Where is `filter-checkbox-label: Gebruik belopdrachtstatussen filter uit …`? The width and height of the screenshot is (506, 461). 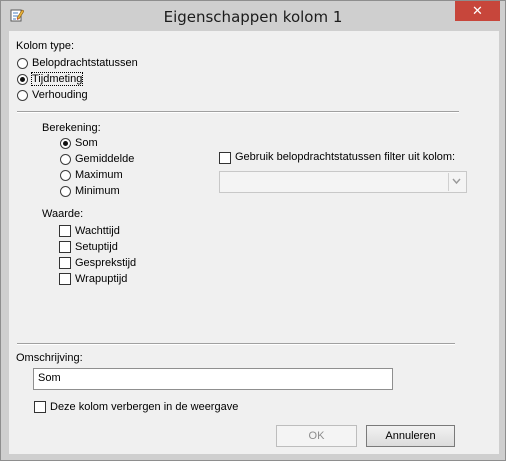
filter-checkbox-label: Gebruik belopdrachtstatussen filter uit … is located at coordinates (345, 157).